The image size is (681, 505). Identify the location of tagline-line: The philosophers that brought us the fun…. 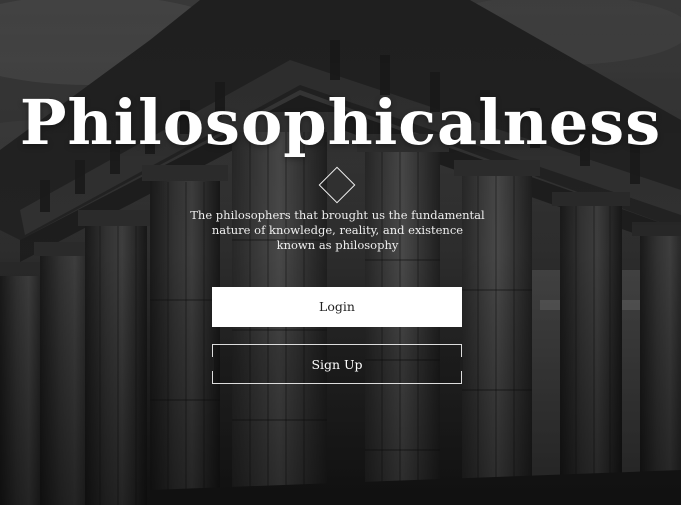
(337, 215).